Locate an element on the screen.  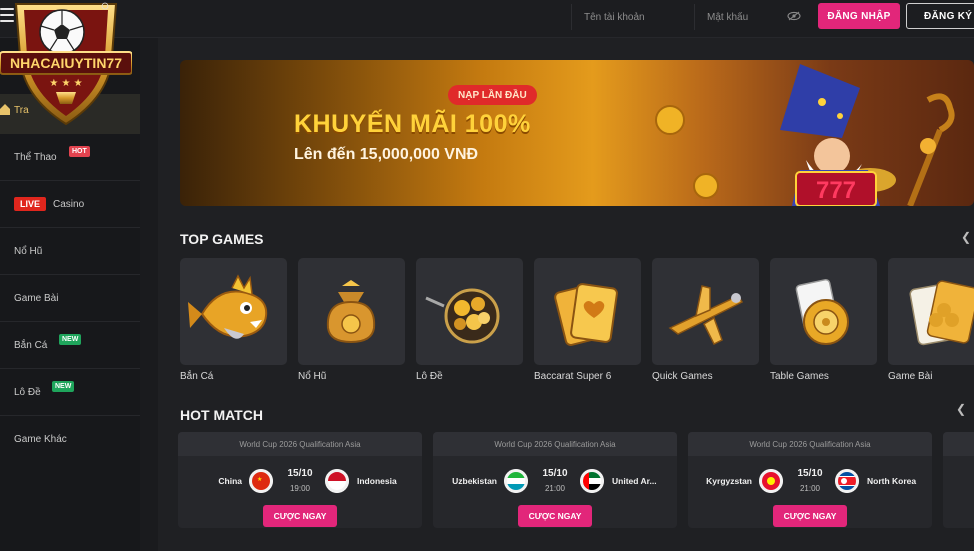
sidebar-item-label: Casino is located at coordinates (69, 204).